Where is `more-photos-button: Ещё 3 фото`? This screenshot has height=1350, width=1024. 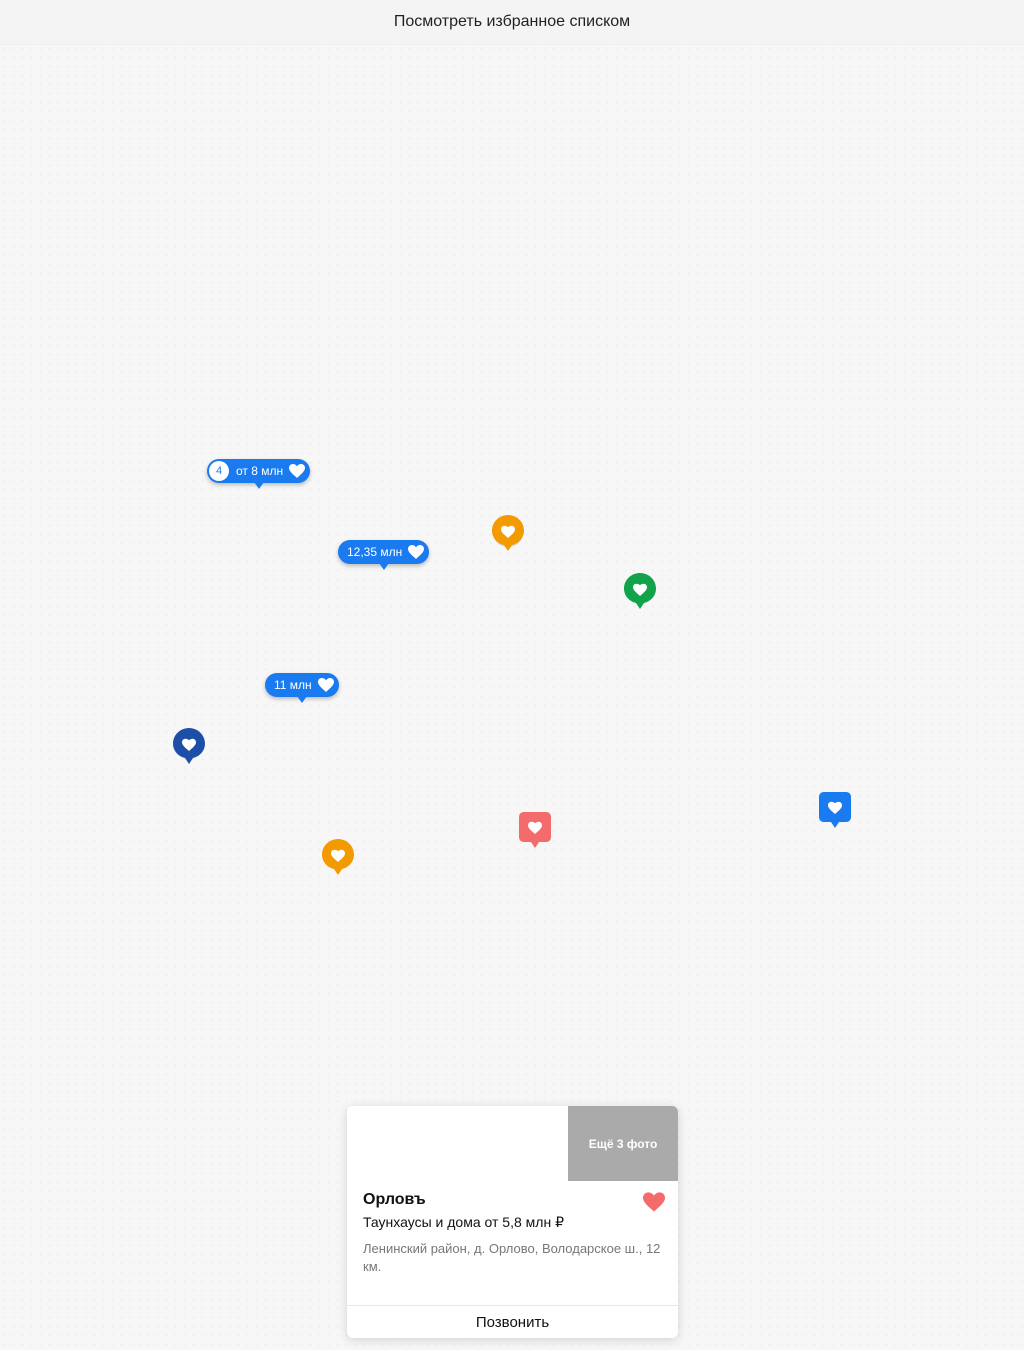 more-photos-button: Ещё 3 фото is located at coordinates (623, 1143).